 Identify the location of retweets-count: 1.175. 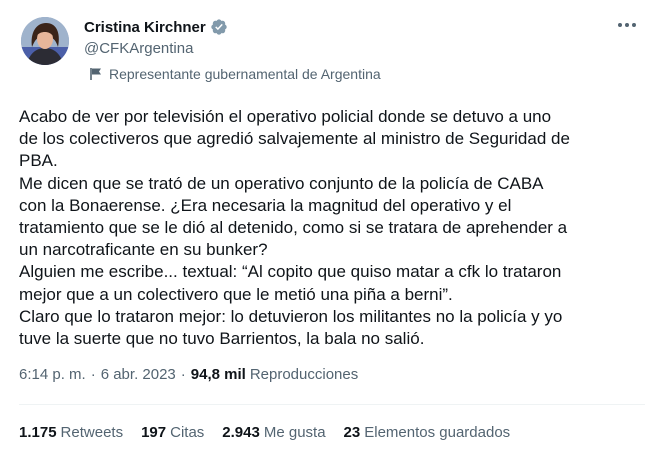
(38, 432).